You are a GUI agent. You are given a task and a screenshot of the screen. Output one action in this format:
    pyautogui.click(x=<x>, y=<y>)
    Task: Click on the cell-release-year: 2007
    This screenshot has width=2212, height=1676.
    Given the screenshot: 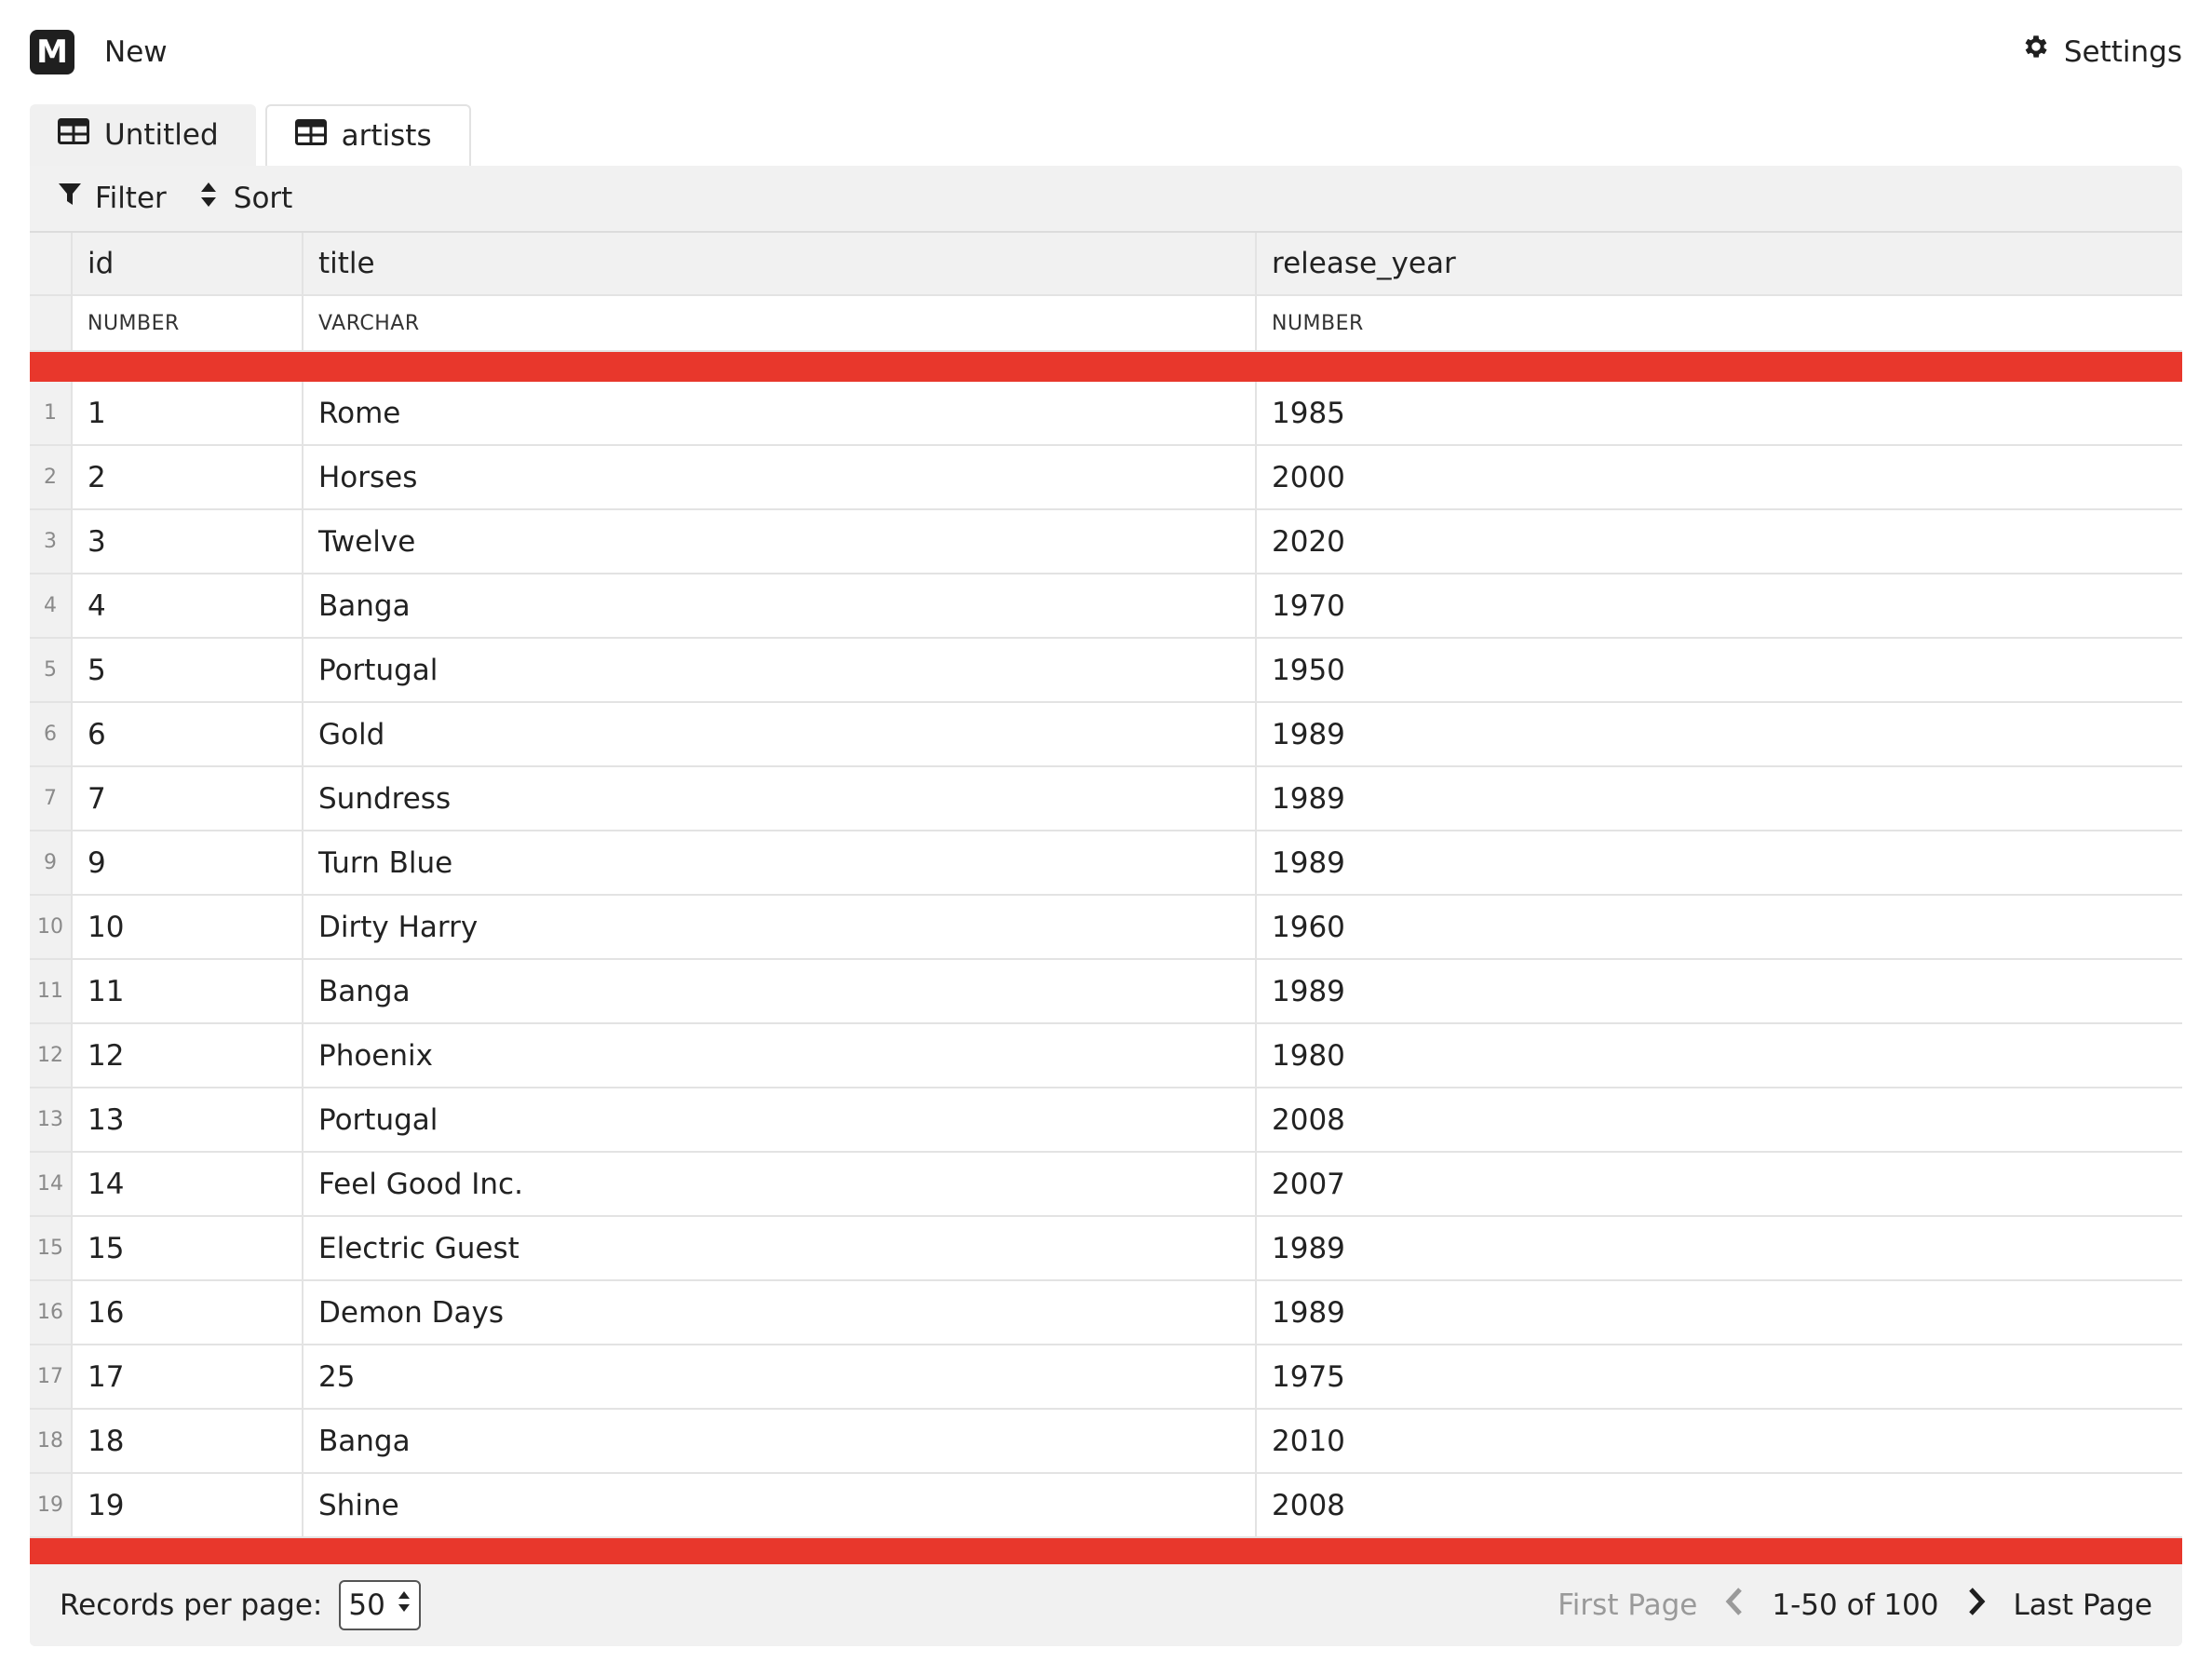 What is the action you would take?
    pyautogui.click(x=1719, y=1184)
    